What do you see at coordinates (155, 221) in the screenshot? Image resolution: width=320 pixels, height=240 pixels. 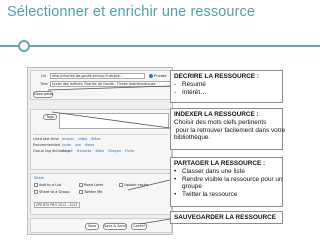 I see `connector-save` at bounding box center [155, 221].